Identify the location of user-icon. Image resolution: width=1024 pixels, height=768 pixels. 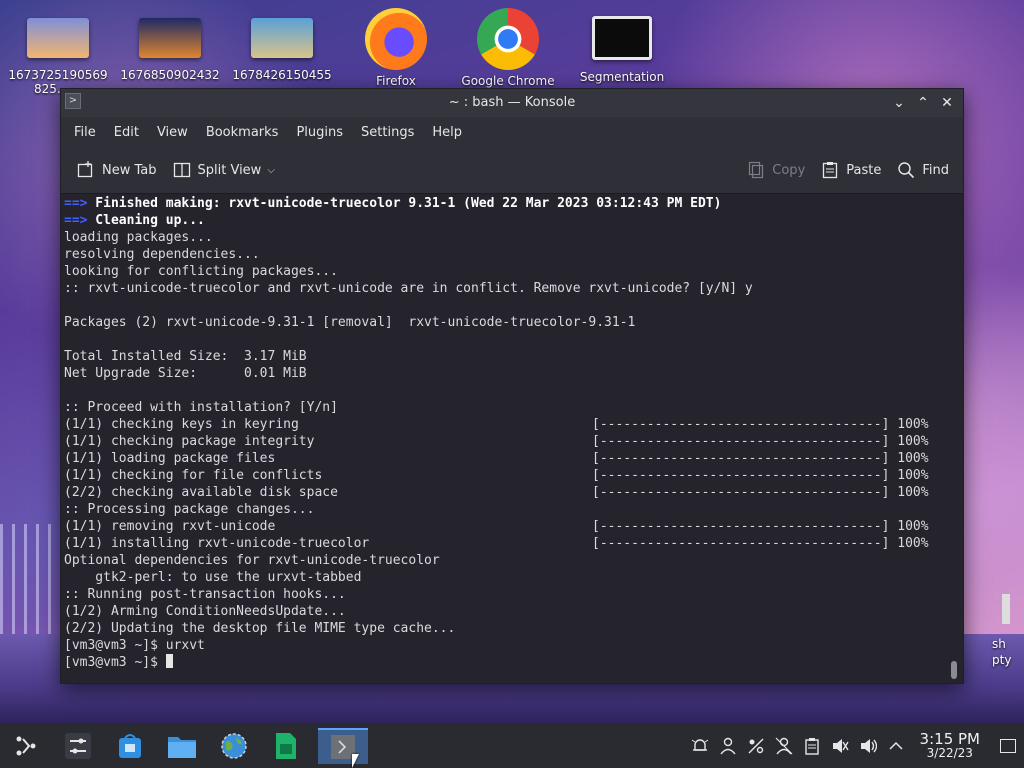
(728, 746).